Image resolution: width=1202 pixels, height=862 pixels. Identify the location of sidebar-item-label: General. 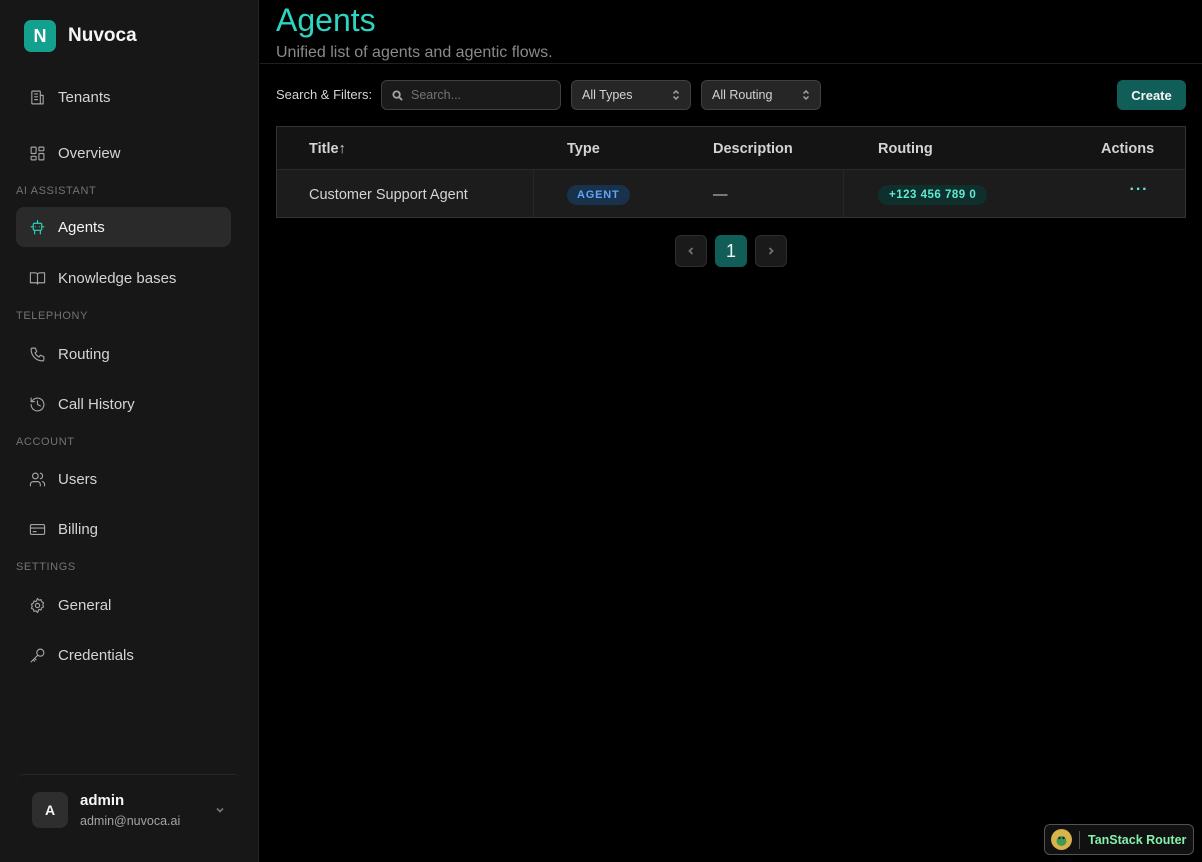
(85, 605).